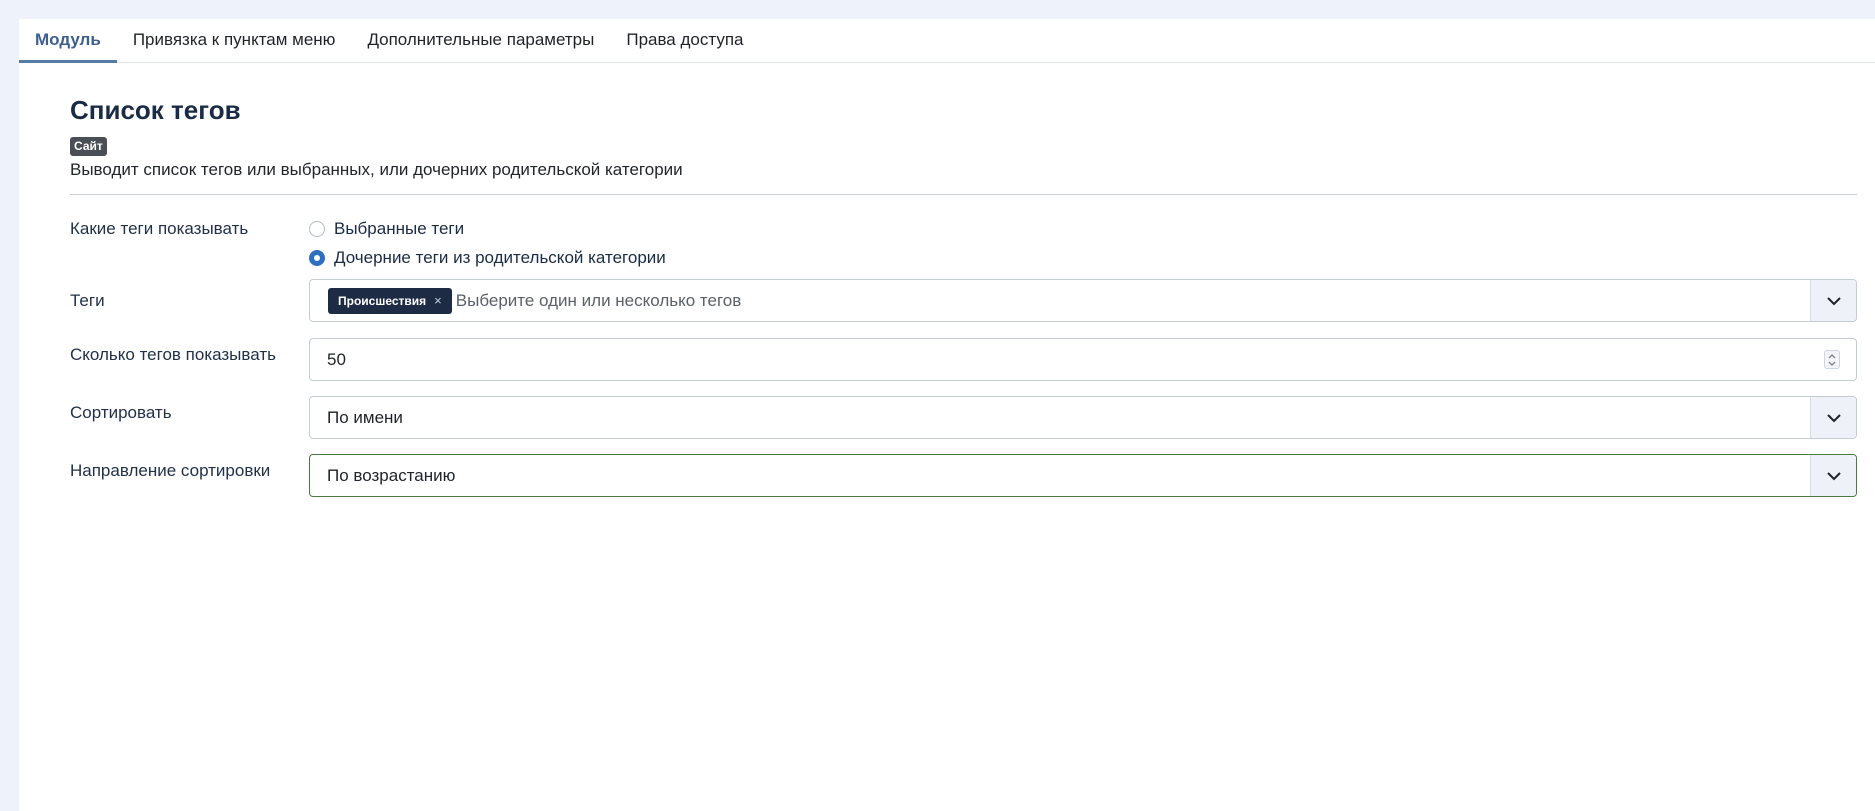 This screenshot has height=811, width=1875. Describe the element at coordinates (317, 228) in the screenshot. I see `radio-selected-tags` at that location.